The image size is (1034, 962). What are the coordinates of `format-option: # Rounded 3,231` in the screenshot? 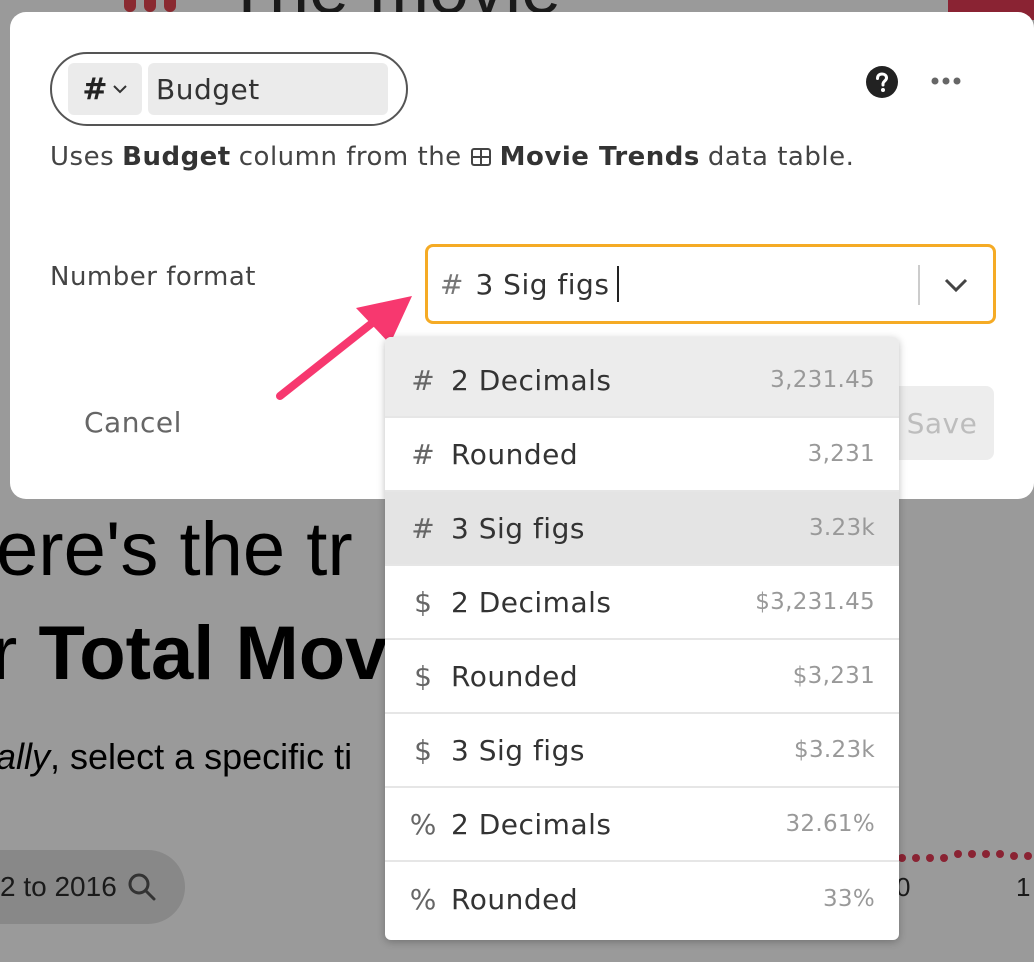 It's located at (642, 455).